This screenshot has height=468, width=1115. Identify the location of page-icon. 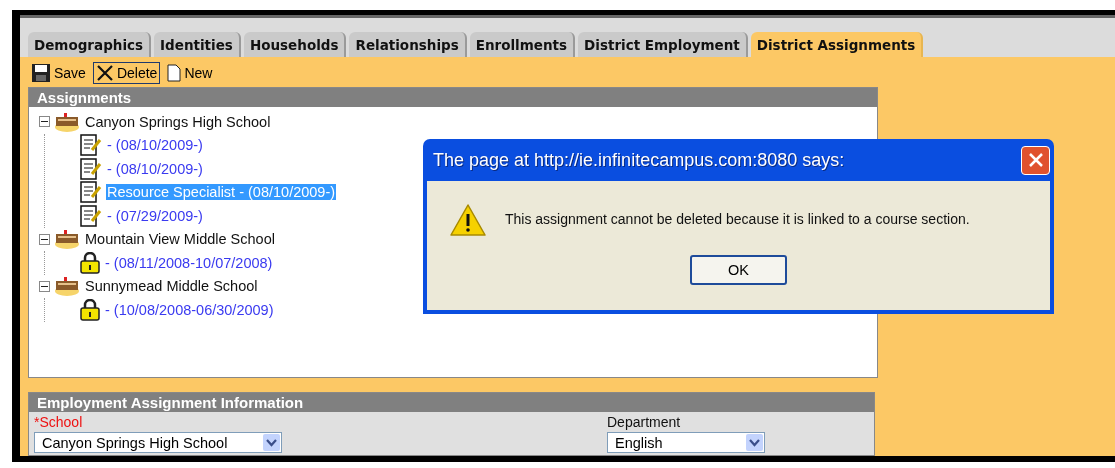
(174, 73).